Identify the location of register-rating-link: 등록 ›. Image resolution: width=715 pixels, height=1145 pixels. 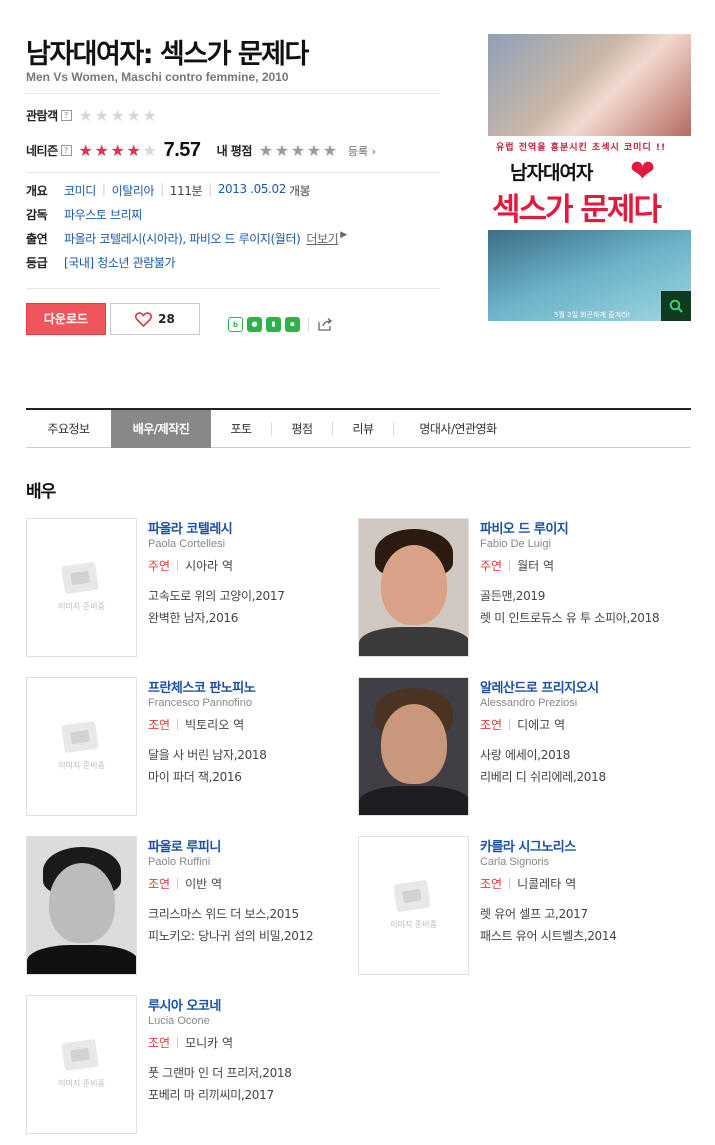
(362, 151).